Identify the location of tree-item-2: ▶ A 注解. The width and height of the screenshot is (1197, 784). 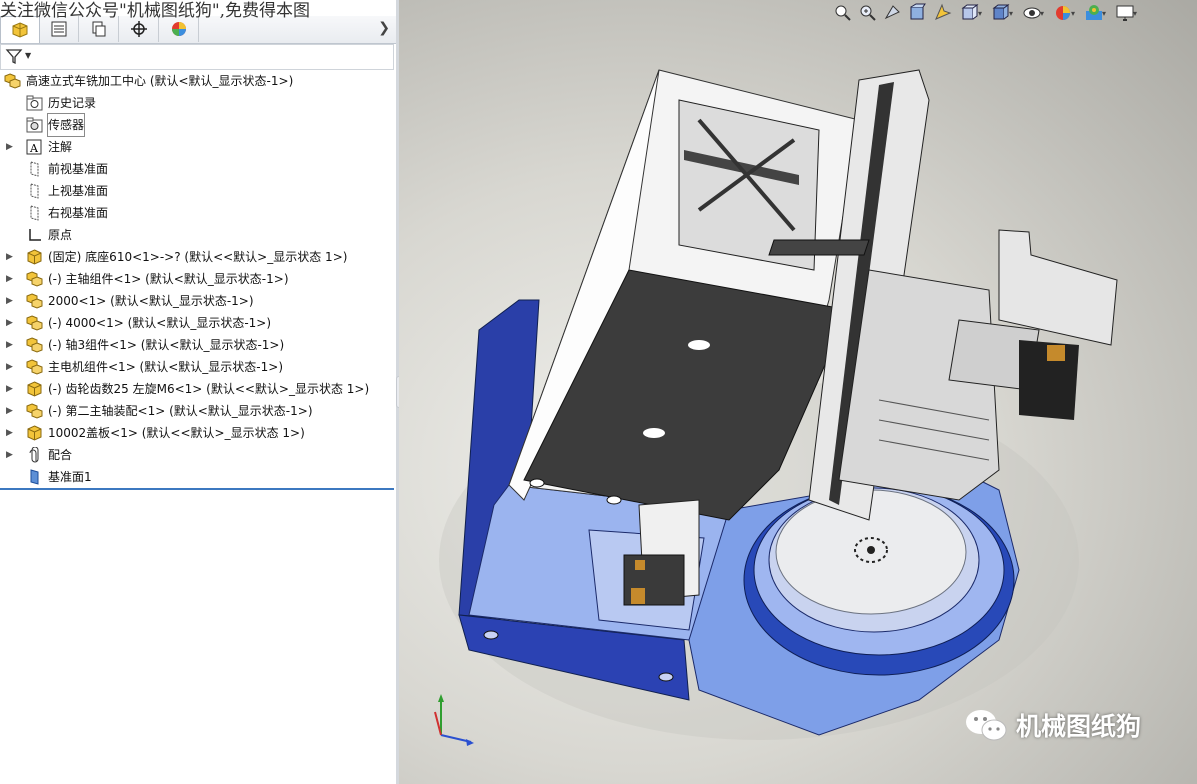
(197, 147).